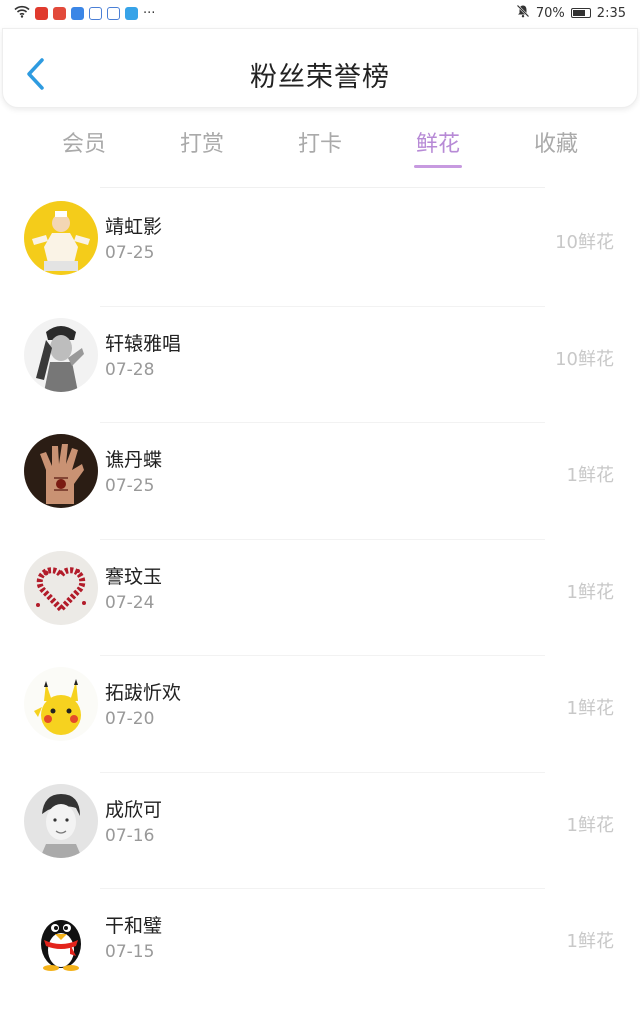 This screenshot has width=640, height=1024. Describe the element at coordinates (84, 146) in the screenshot. I see `tab-members: 会员` at that location.